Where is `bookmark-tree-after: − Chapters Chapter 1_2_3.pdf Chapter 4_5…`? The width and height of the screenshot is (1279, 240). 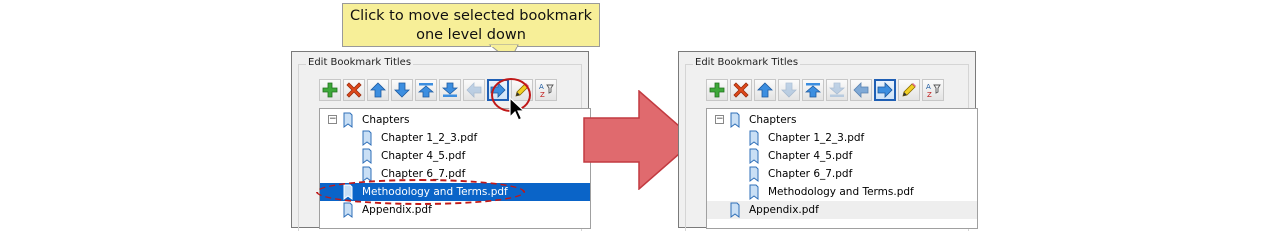 bookmark-tree-after: − Chapters Chapter 1_2_3.pdf Chapter 4_5… is located at coordinates (842, 168).